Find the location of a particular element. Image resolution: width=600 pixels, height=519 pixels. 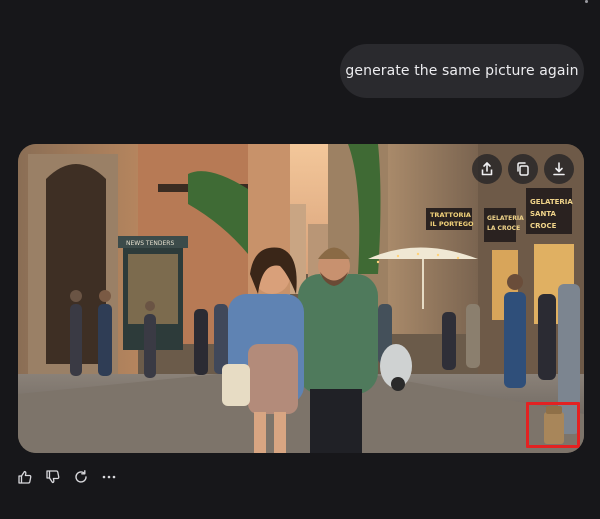

share-button is located at coordinates (487, 169).